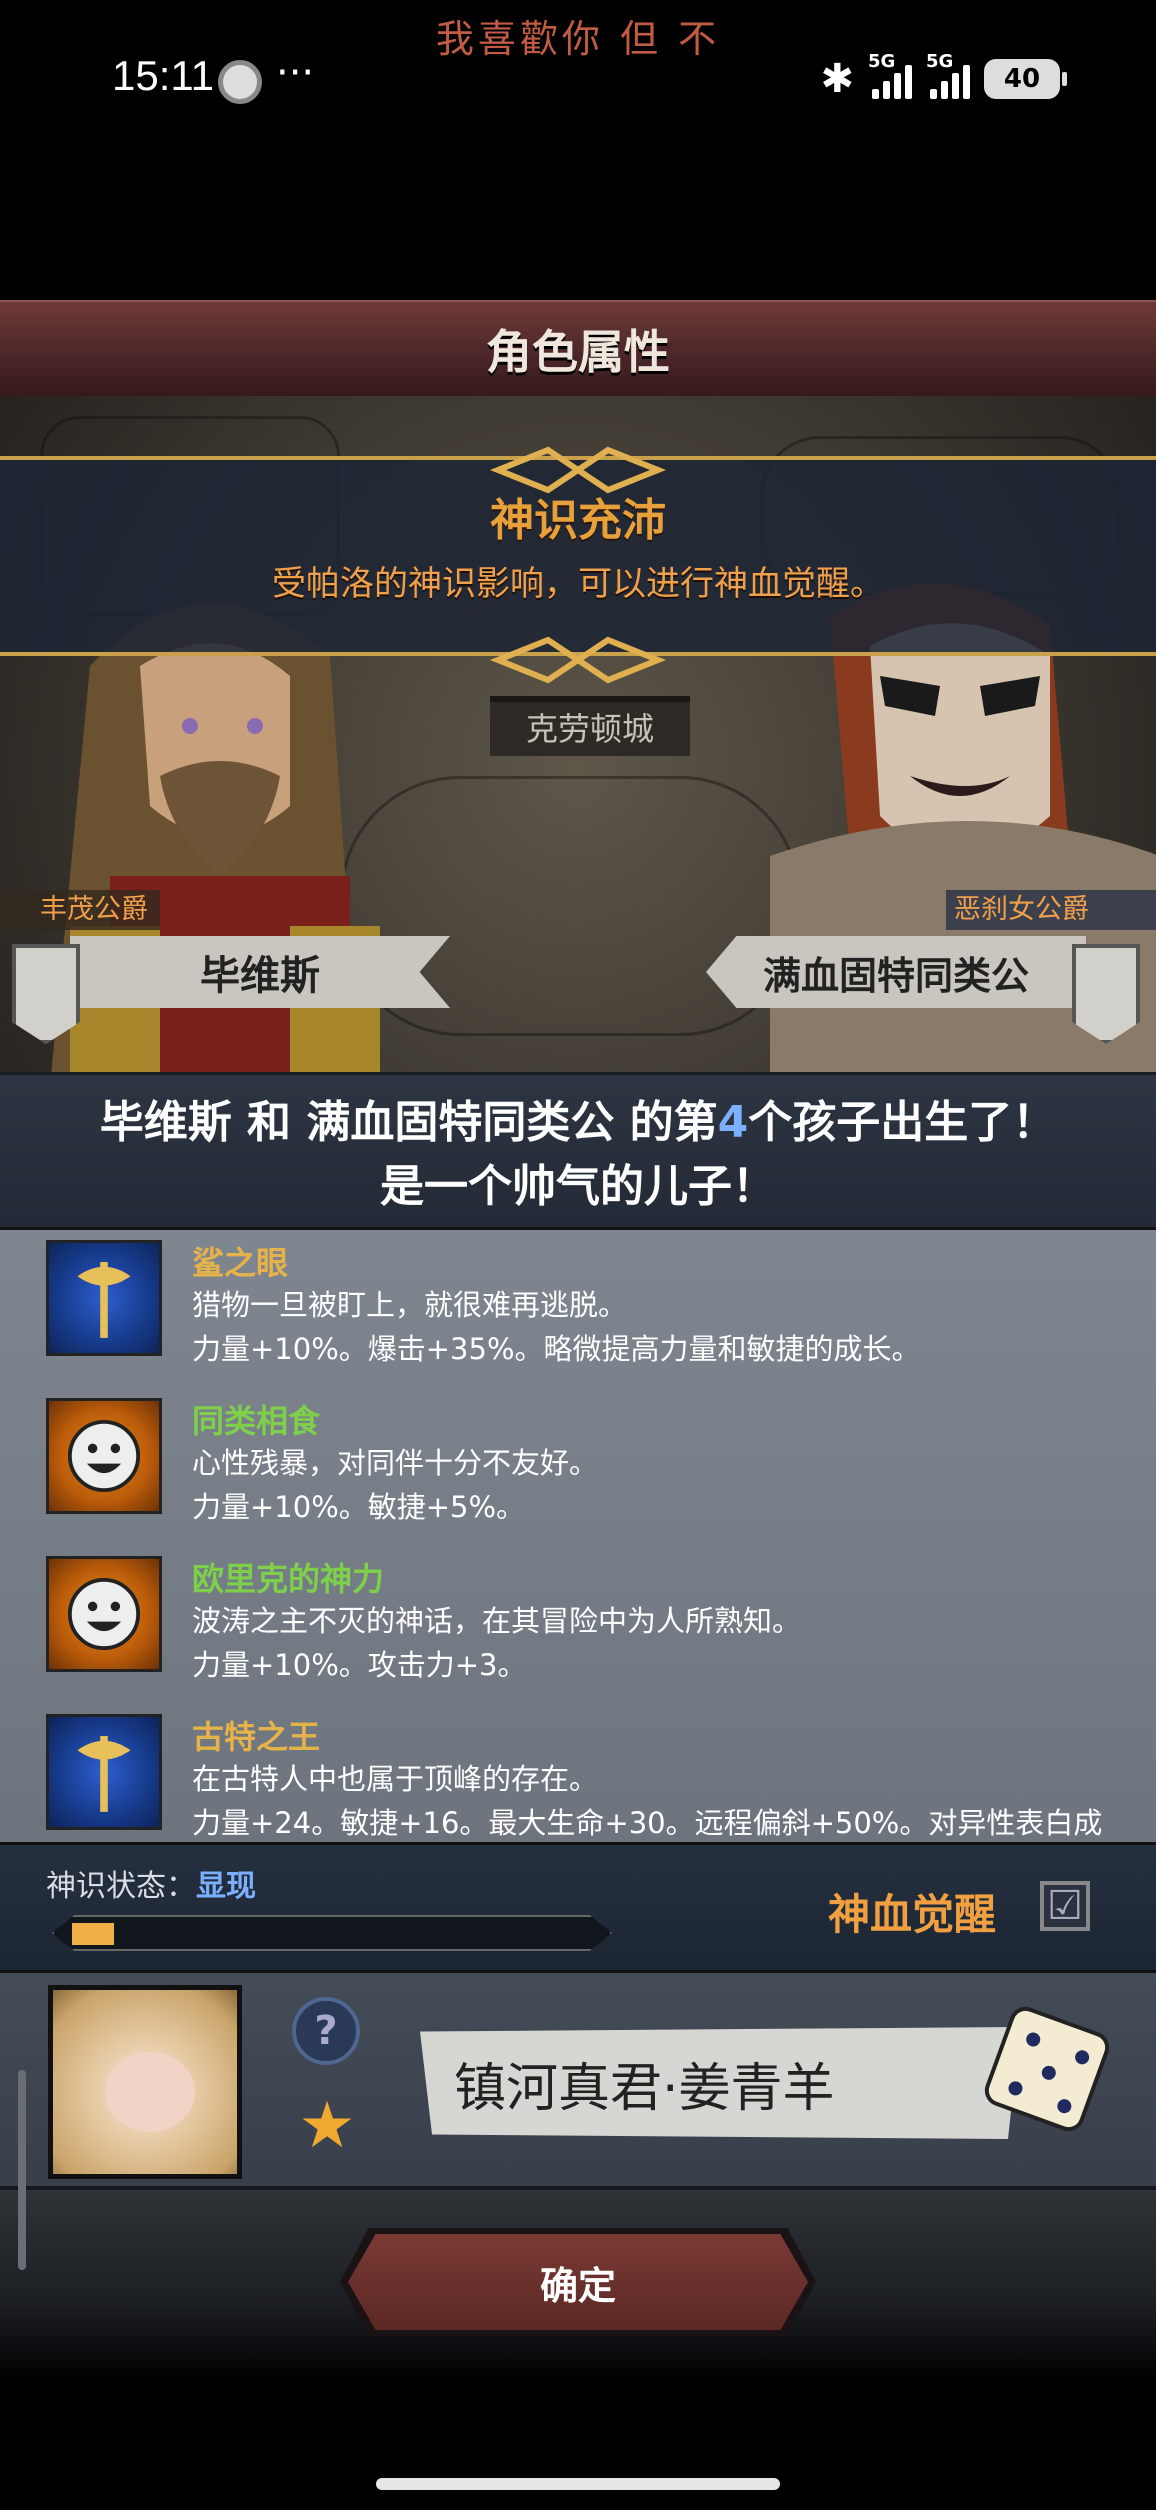  I want to click on awakening-panel: 神识状态：显现 神血觉醒 ☑, so click(578, 1906).